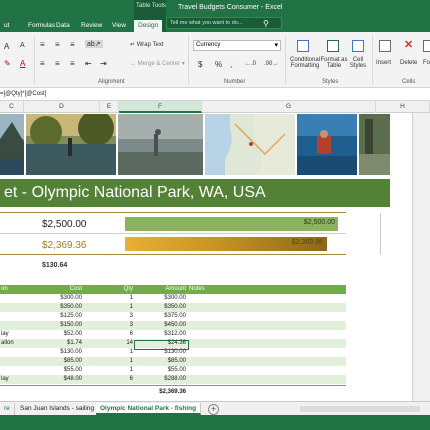  I want to click on cost-cell: $1.74, so click(61, 343).